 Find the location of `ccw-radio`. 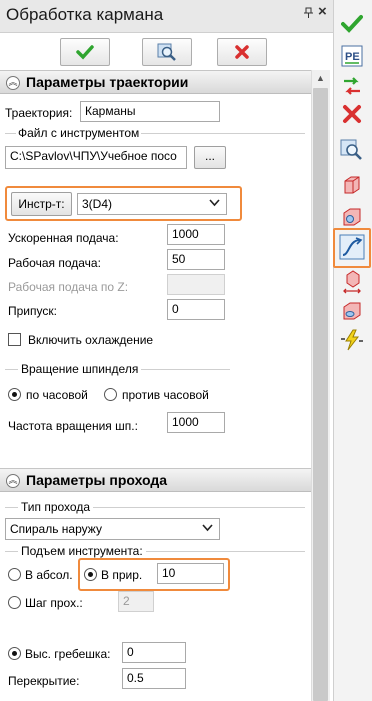

ccw-radio is located at coordinates (110, 394).